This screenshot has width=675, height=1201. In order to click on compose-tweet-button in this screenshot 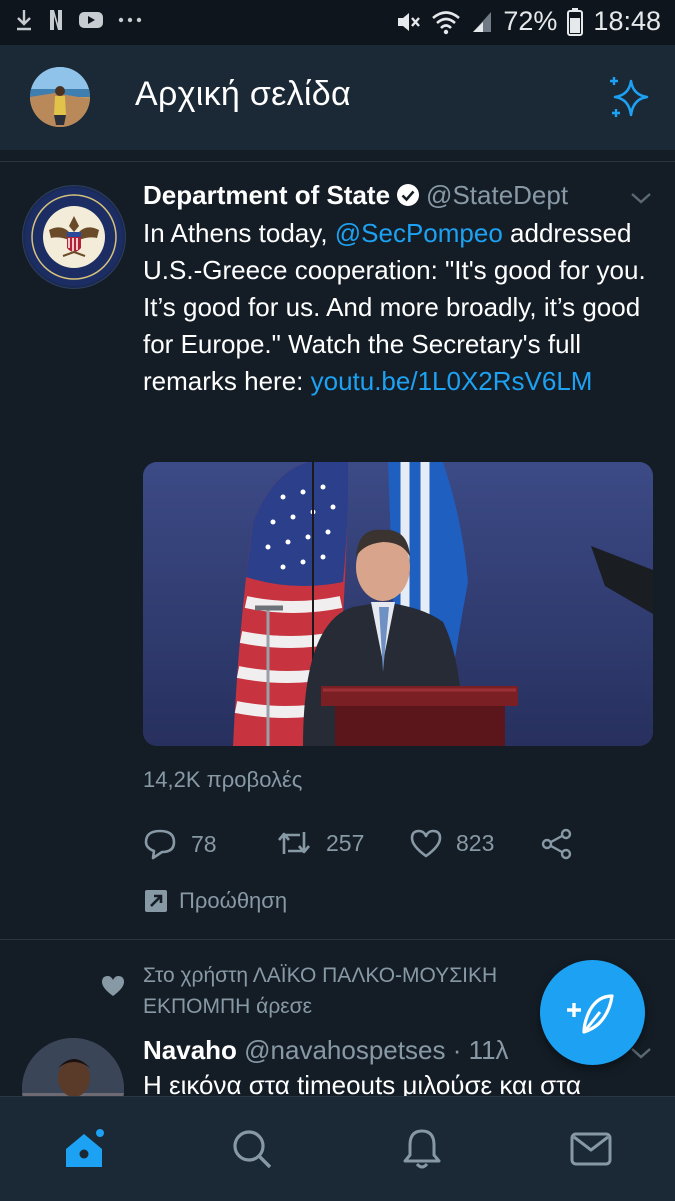, I will do `click(592, 1012)`.